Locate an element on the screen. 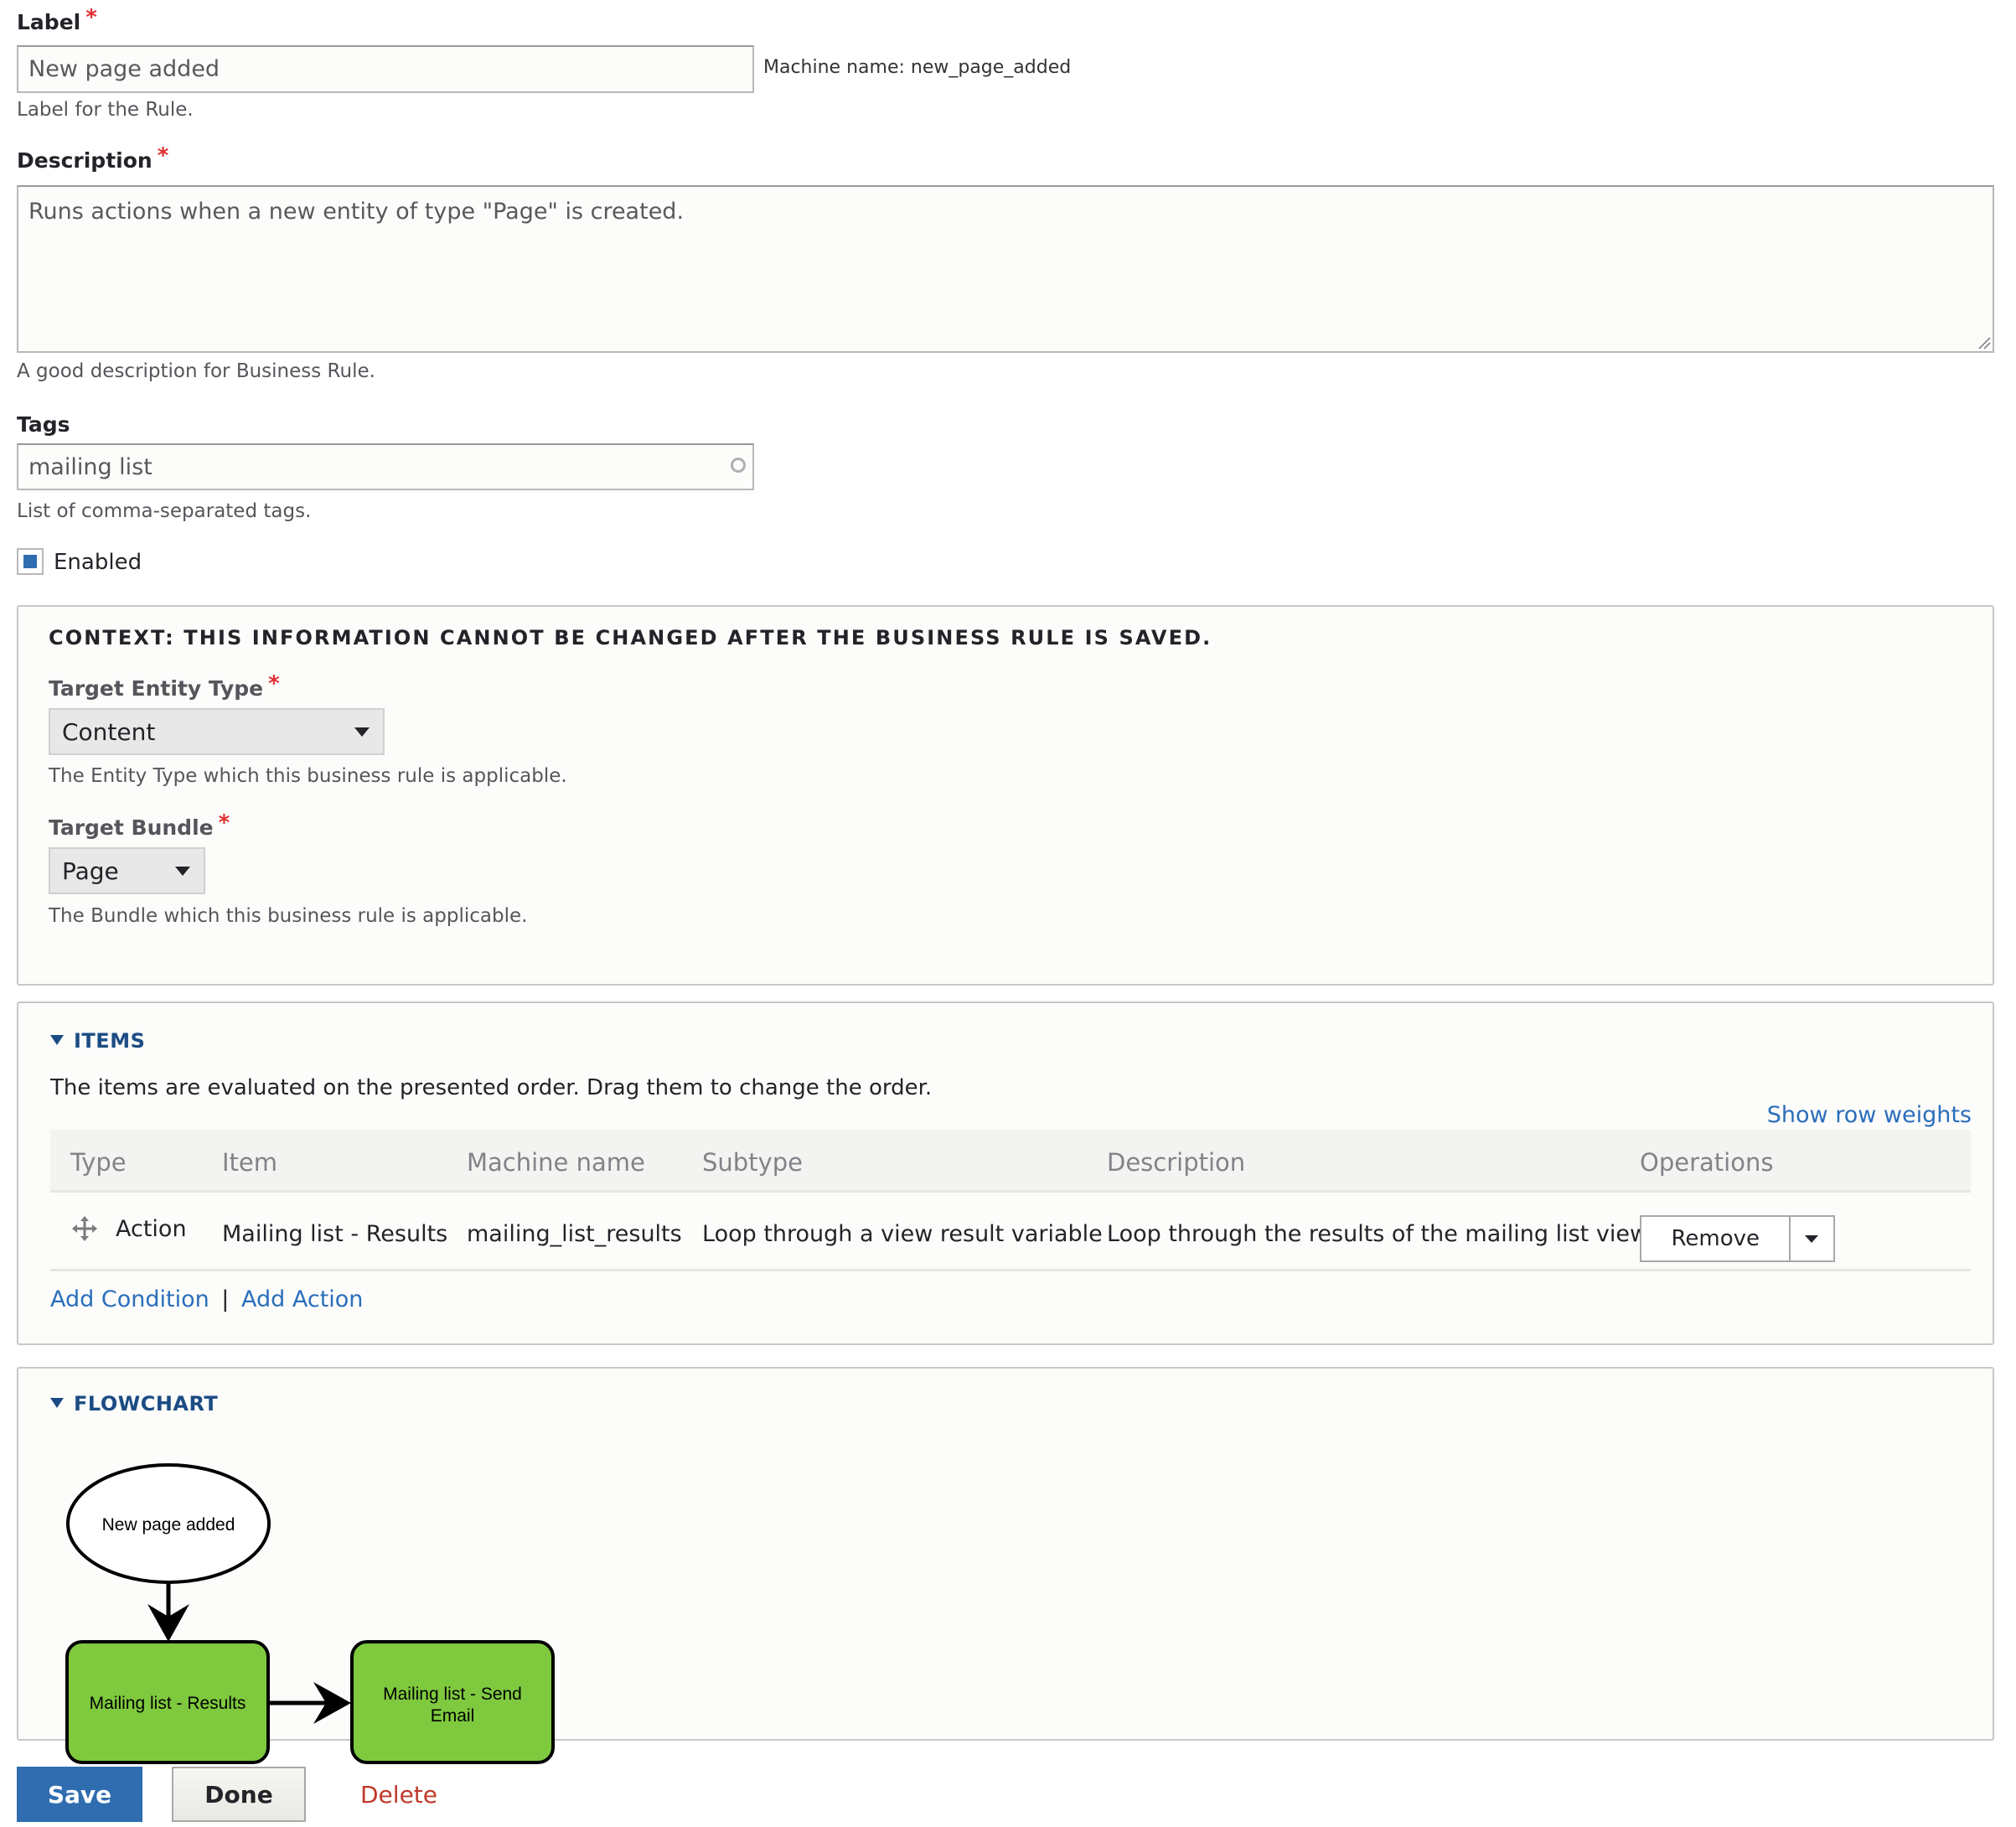  column-header-item: Item is located at coordinates (250, 1162).